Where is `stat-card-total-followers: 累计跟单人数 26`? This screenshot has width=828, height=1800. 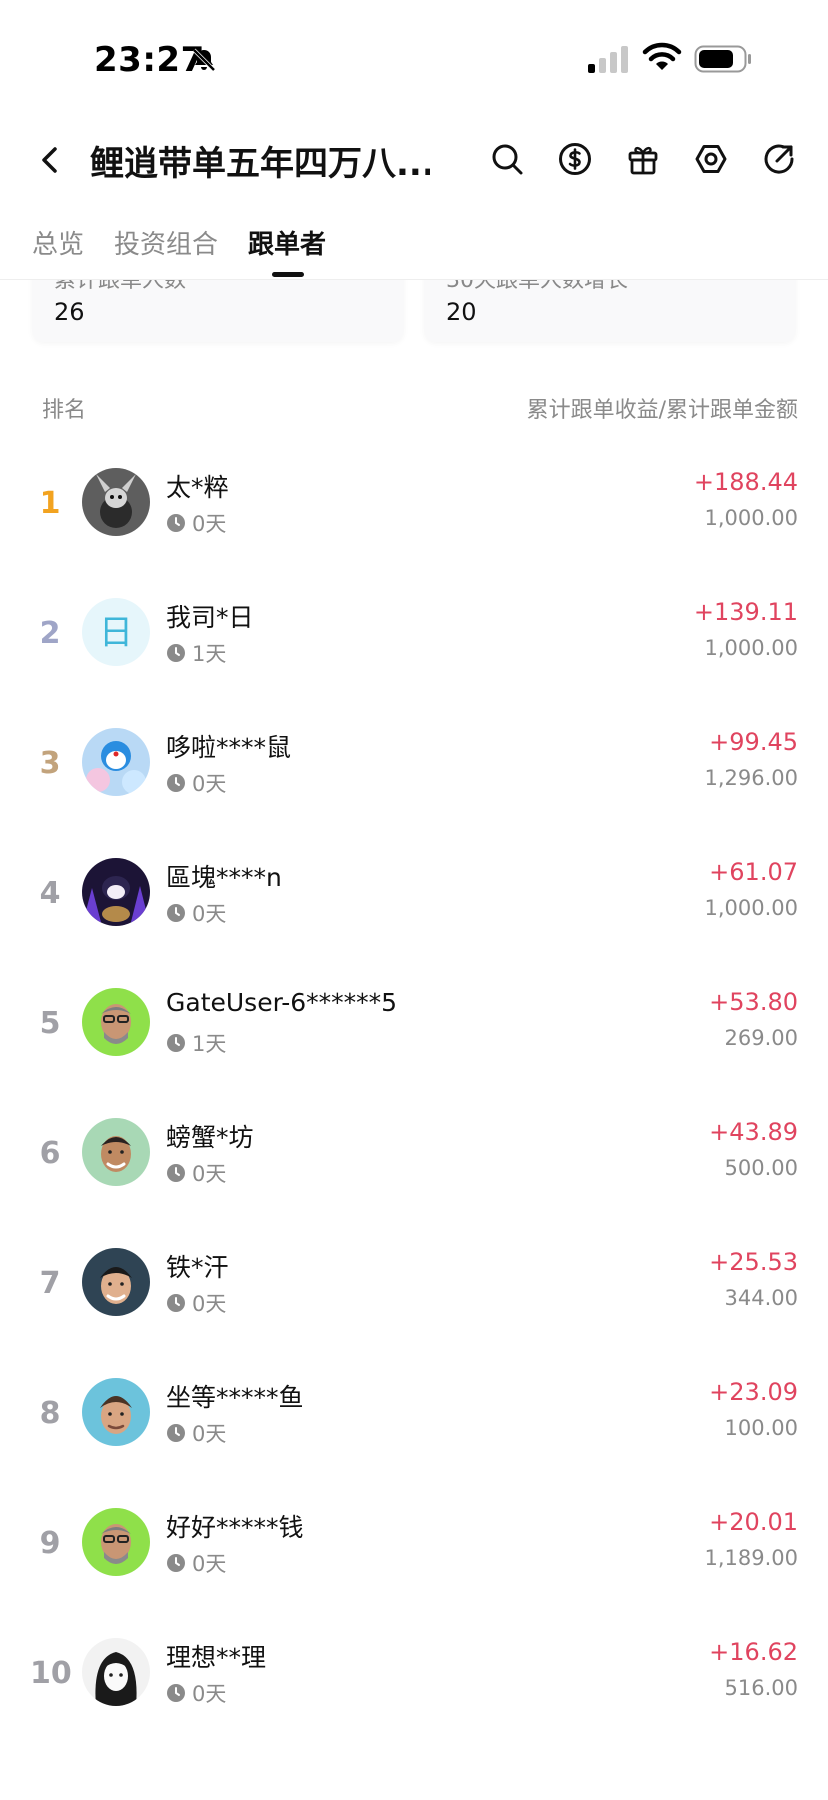
stat-card-total-followers: 累计跟单人数 26 is located at coordinates (218, 311).